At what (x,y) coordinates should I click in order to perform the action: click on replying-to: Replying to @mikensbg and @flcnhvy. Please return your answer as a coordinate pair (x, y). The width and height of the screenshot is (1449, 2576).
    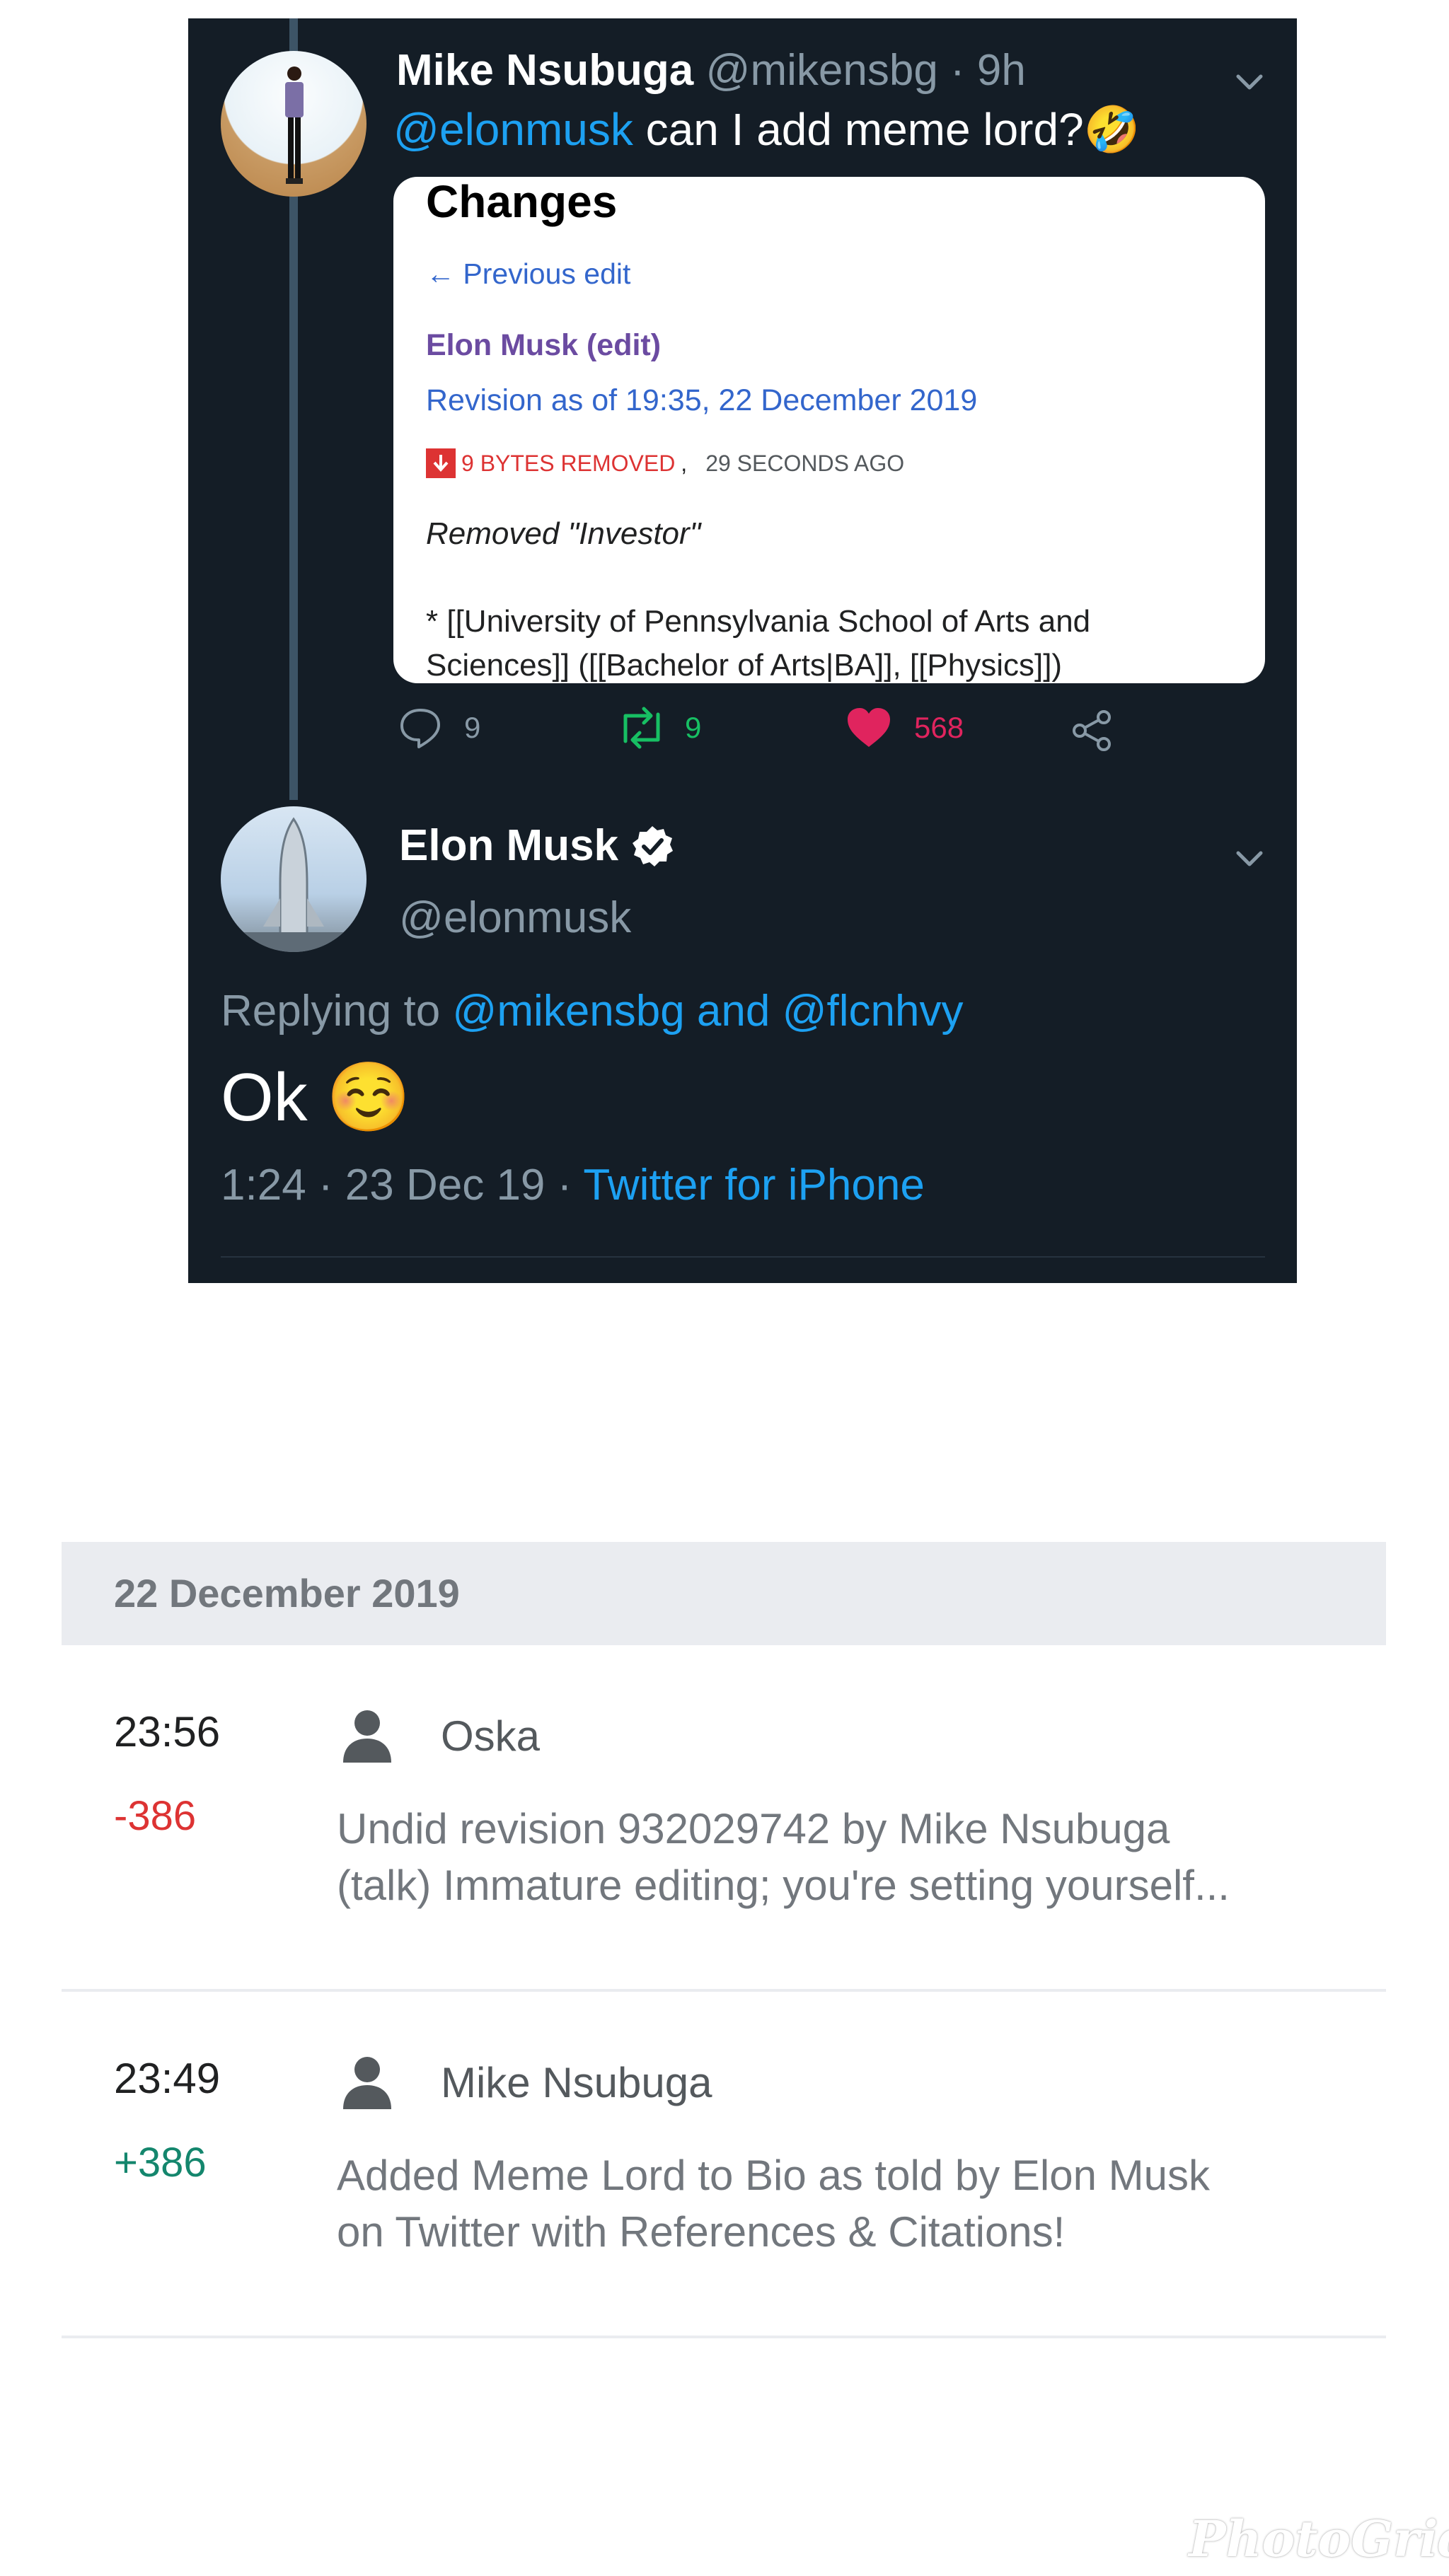
    Looking at the image, I should click on (592, 1011).